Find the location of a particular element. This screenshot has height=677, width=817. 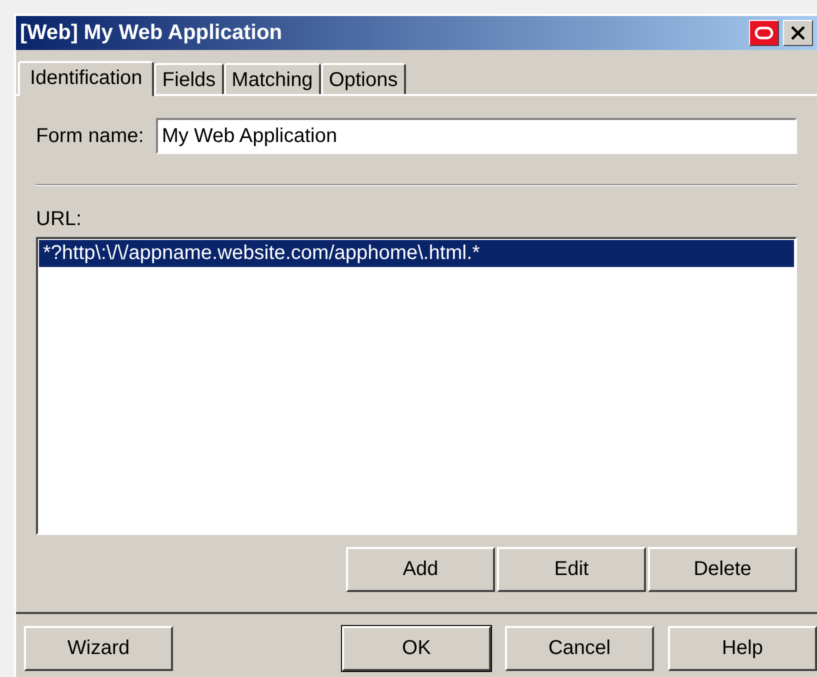

list-button: Delete is located at coordinates (722, 569).